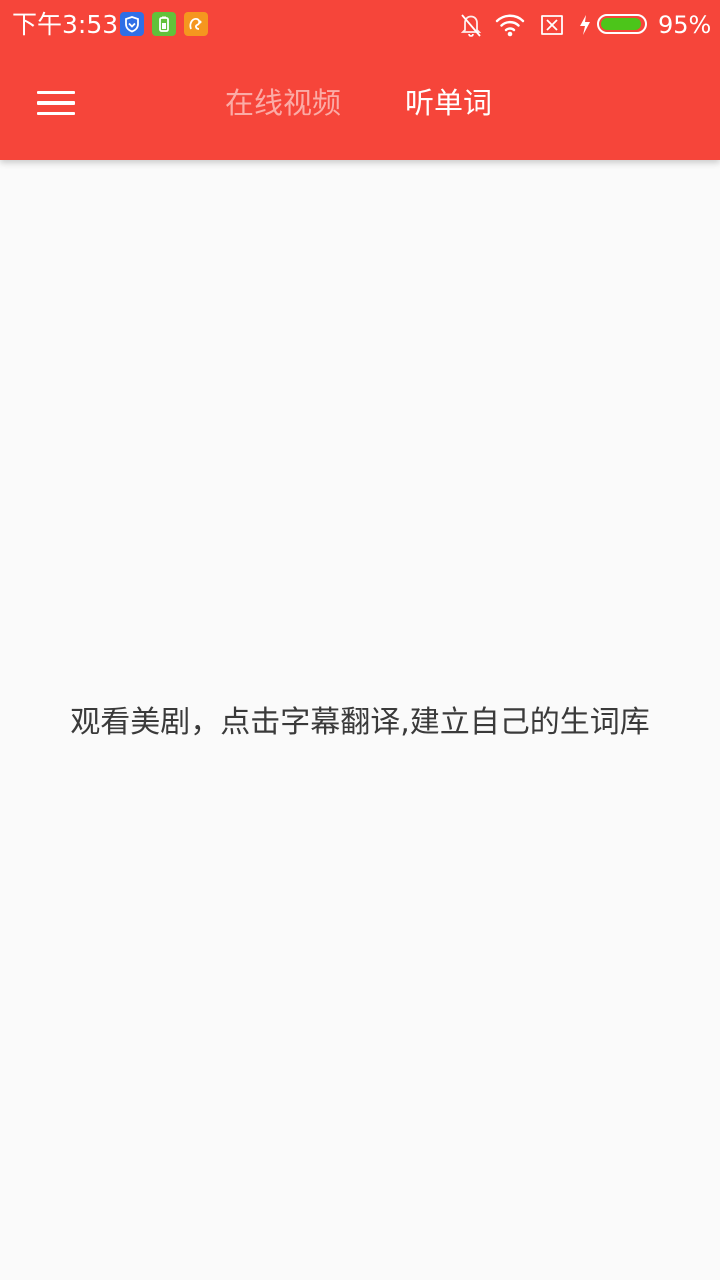  Describe the element at coordinates (510, 25) in the screenshot. I see `wifi-icon` at that location.